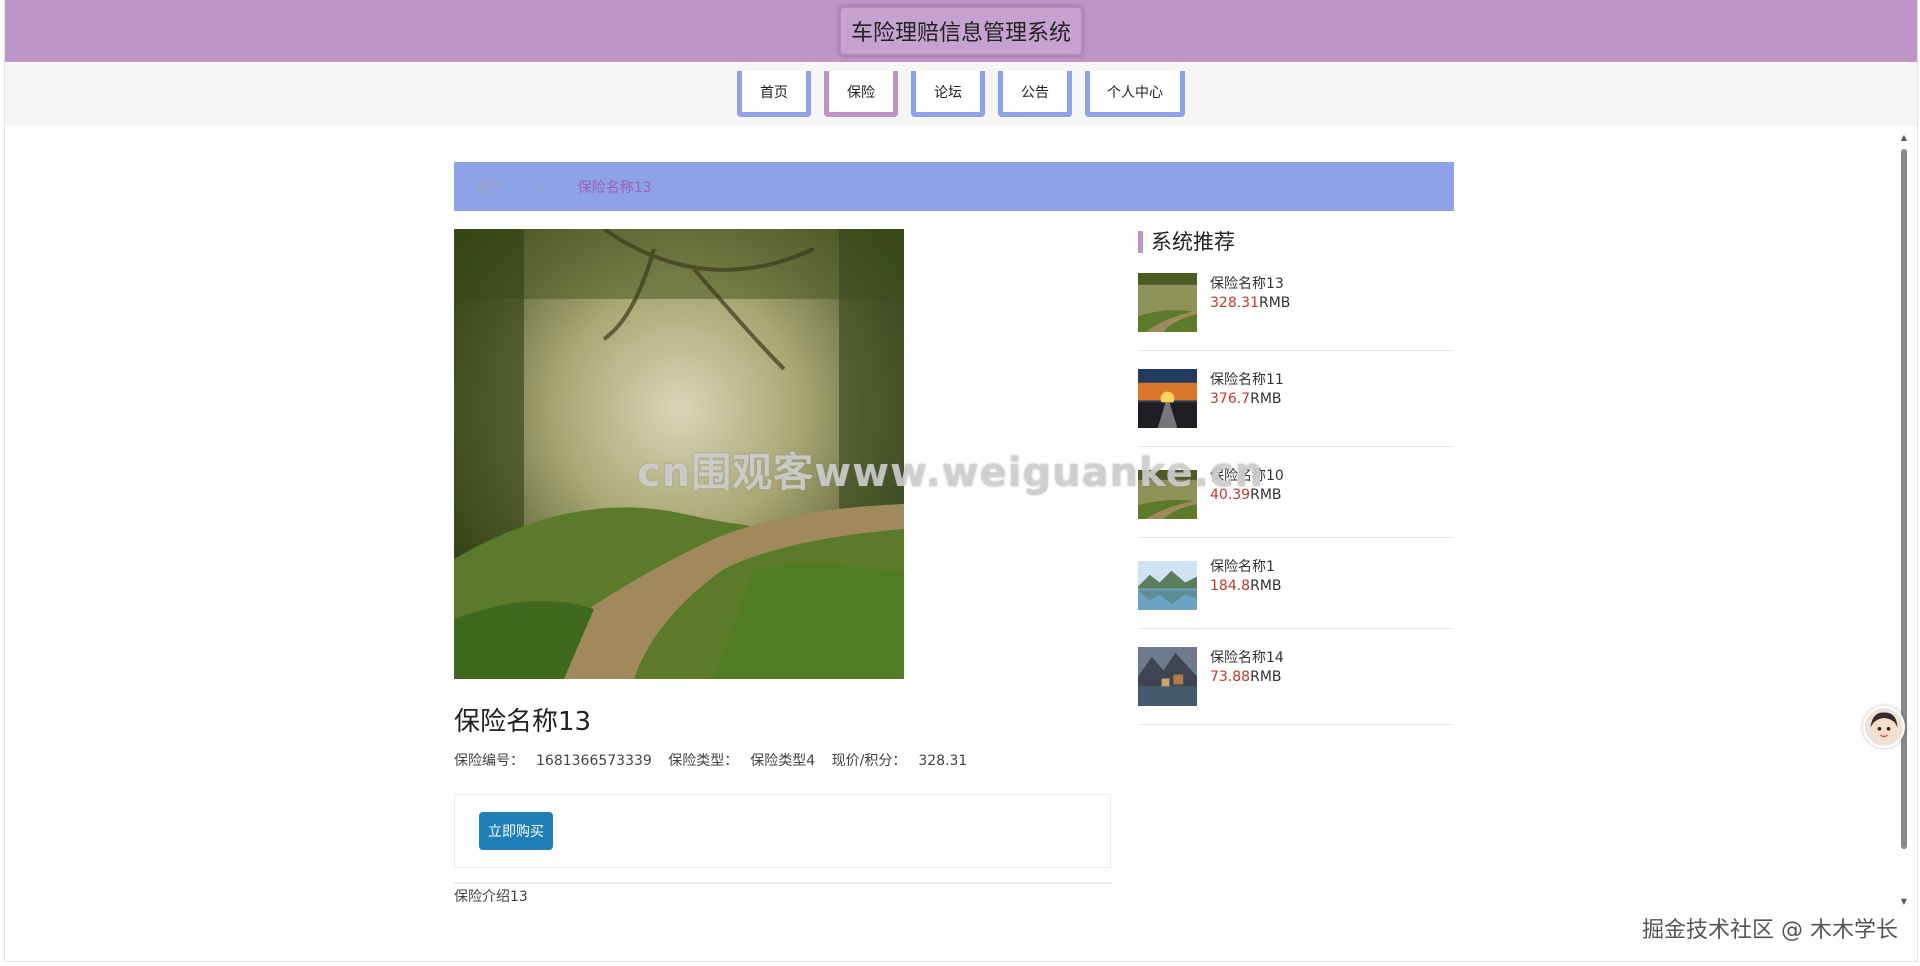  What do you see at coordinates (523, 722) in the screenshot?
I see `product-title: 保险名称13` at bounding box center [523, 722].